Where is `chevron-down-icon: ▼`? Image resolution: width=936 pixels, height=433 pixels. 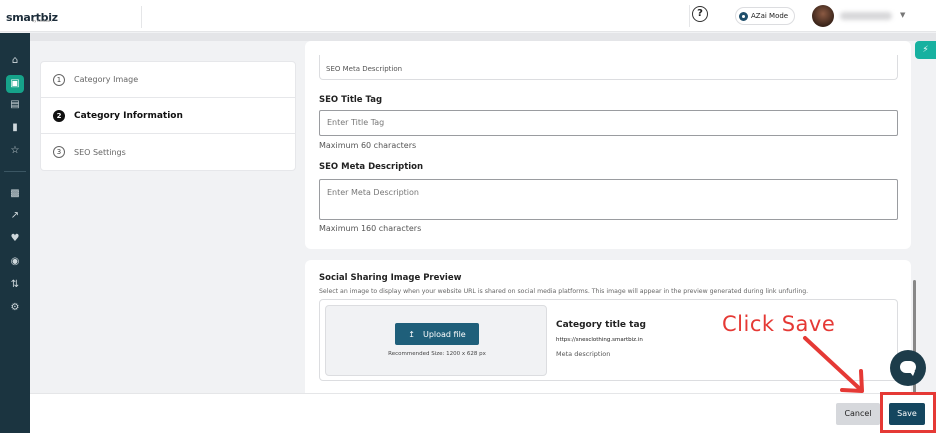
chevron-down-icon: ▼ is located at coordinates (902, 15).